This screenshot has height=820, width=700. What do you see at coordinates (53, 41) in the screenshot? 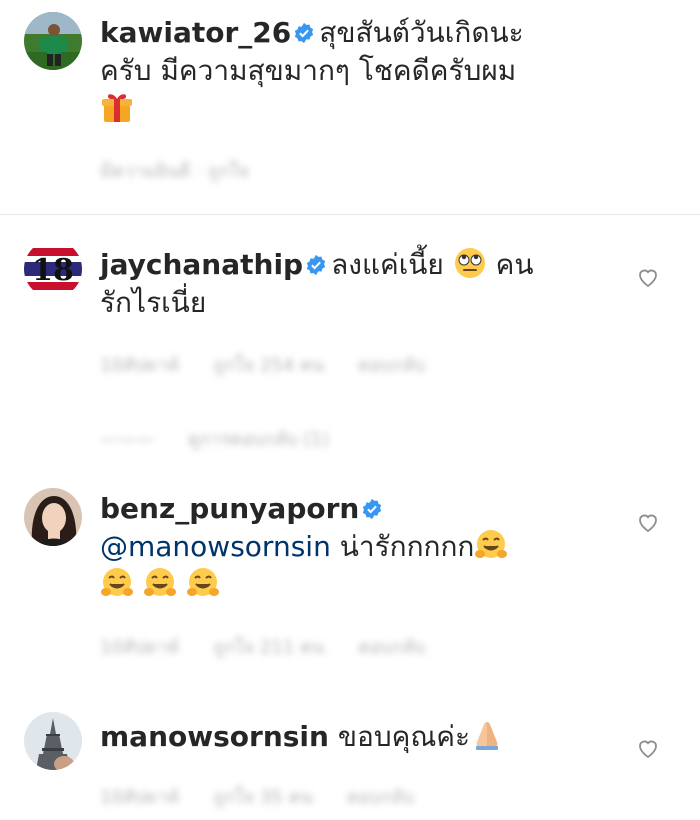
I see `avatar-kawiator` at bounding box center [53, 41].